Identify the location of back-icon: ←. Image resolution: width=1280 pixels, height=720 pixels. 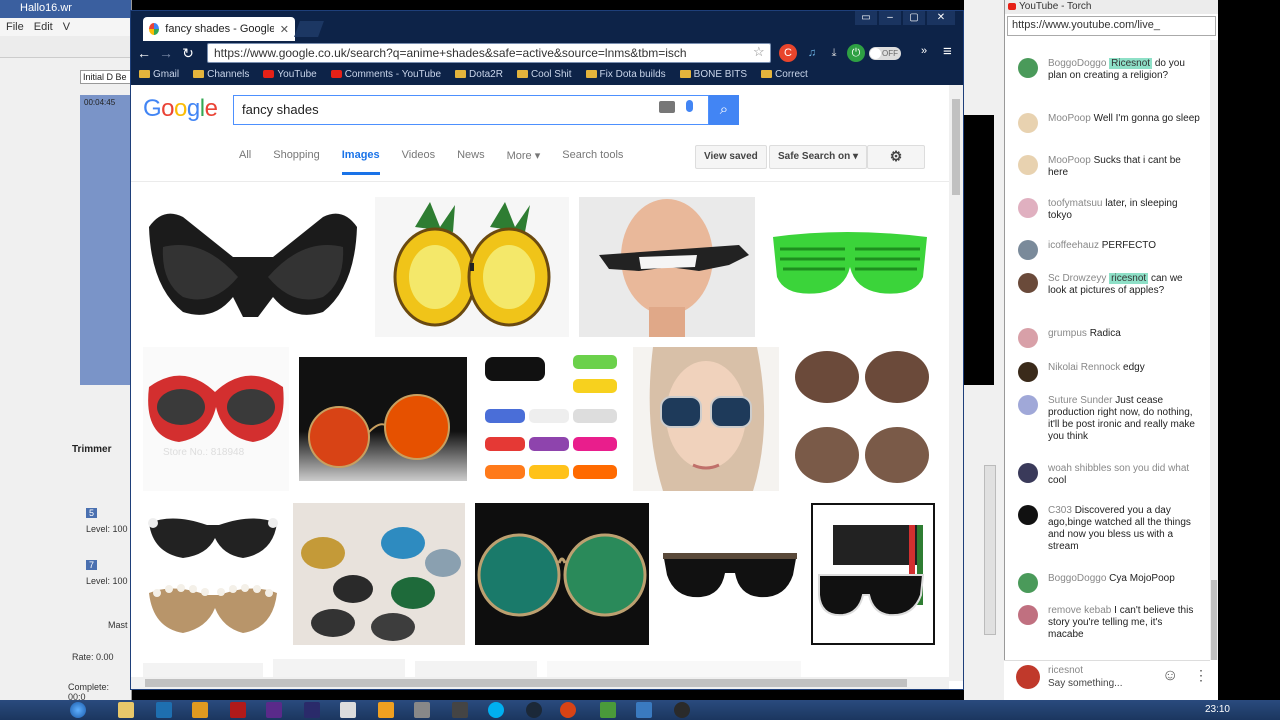
(144, 53).